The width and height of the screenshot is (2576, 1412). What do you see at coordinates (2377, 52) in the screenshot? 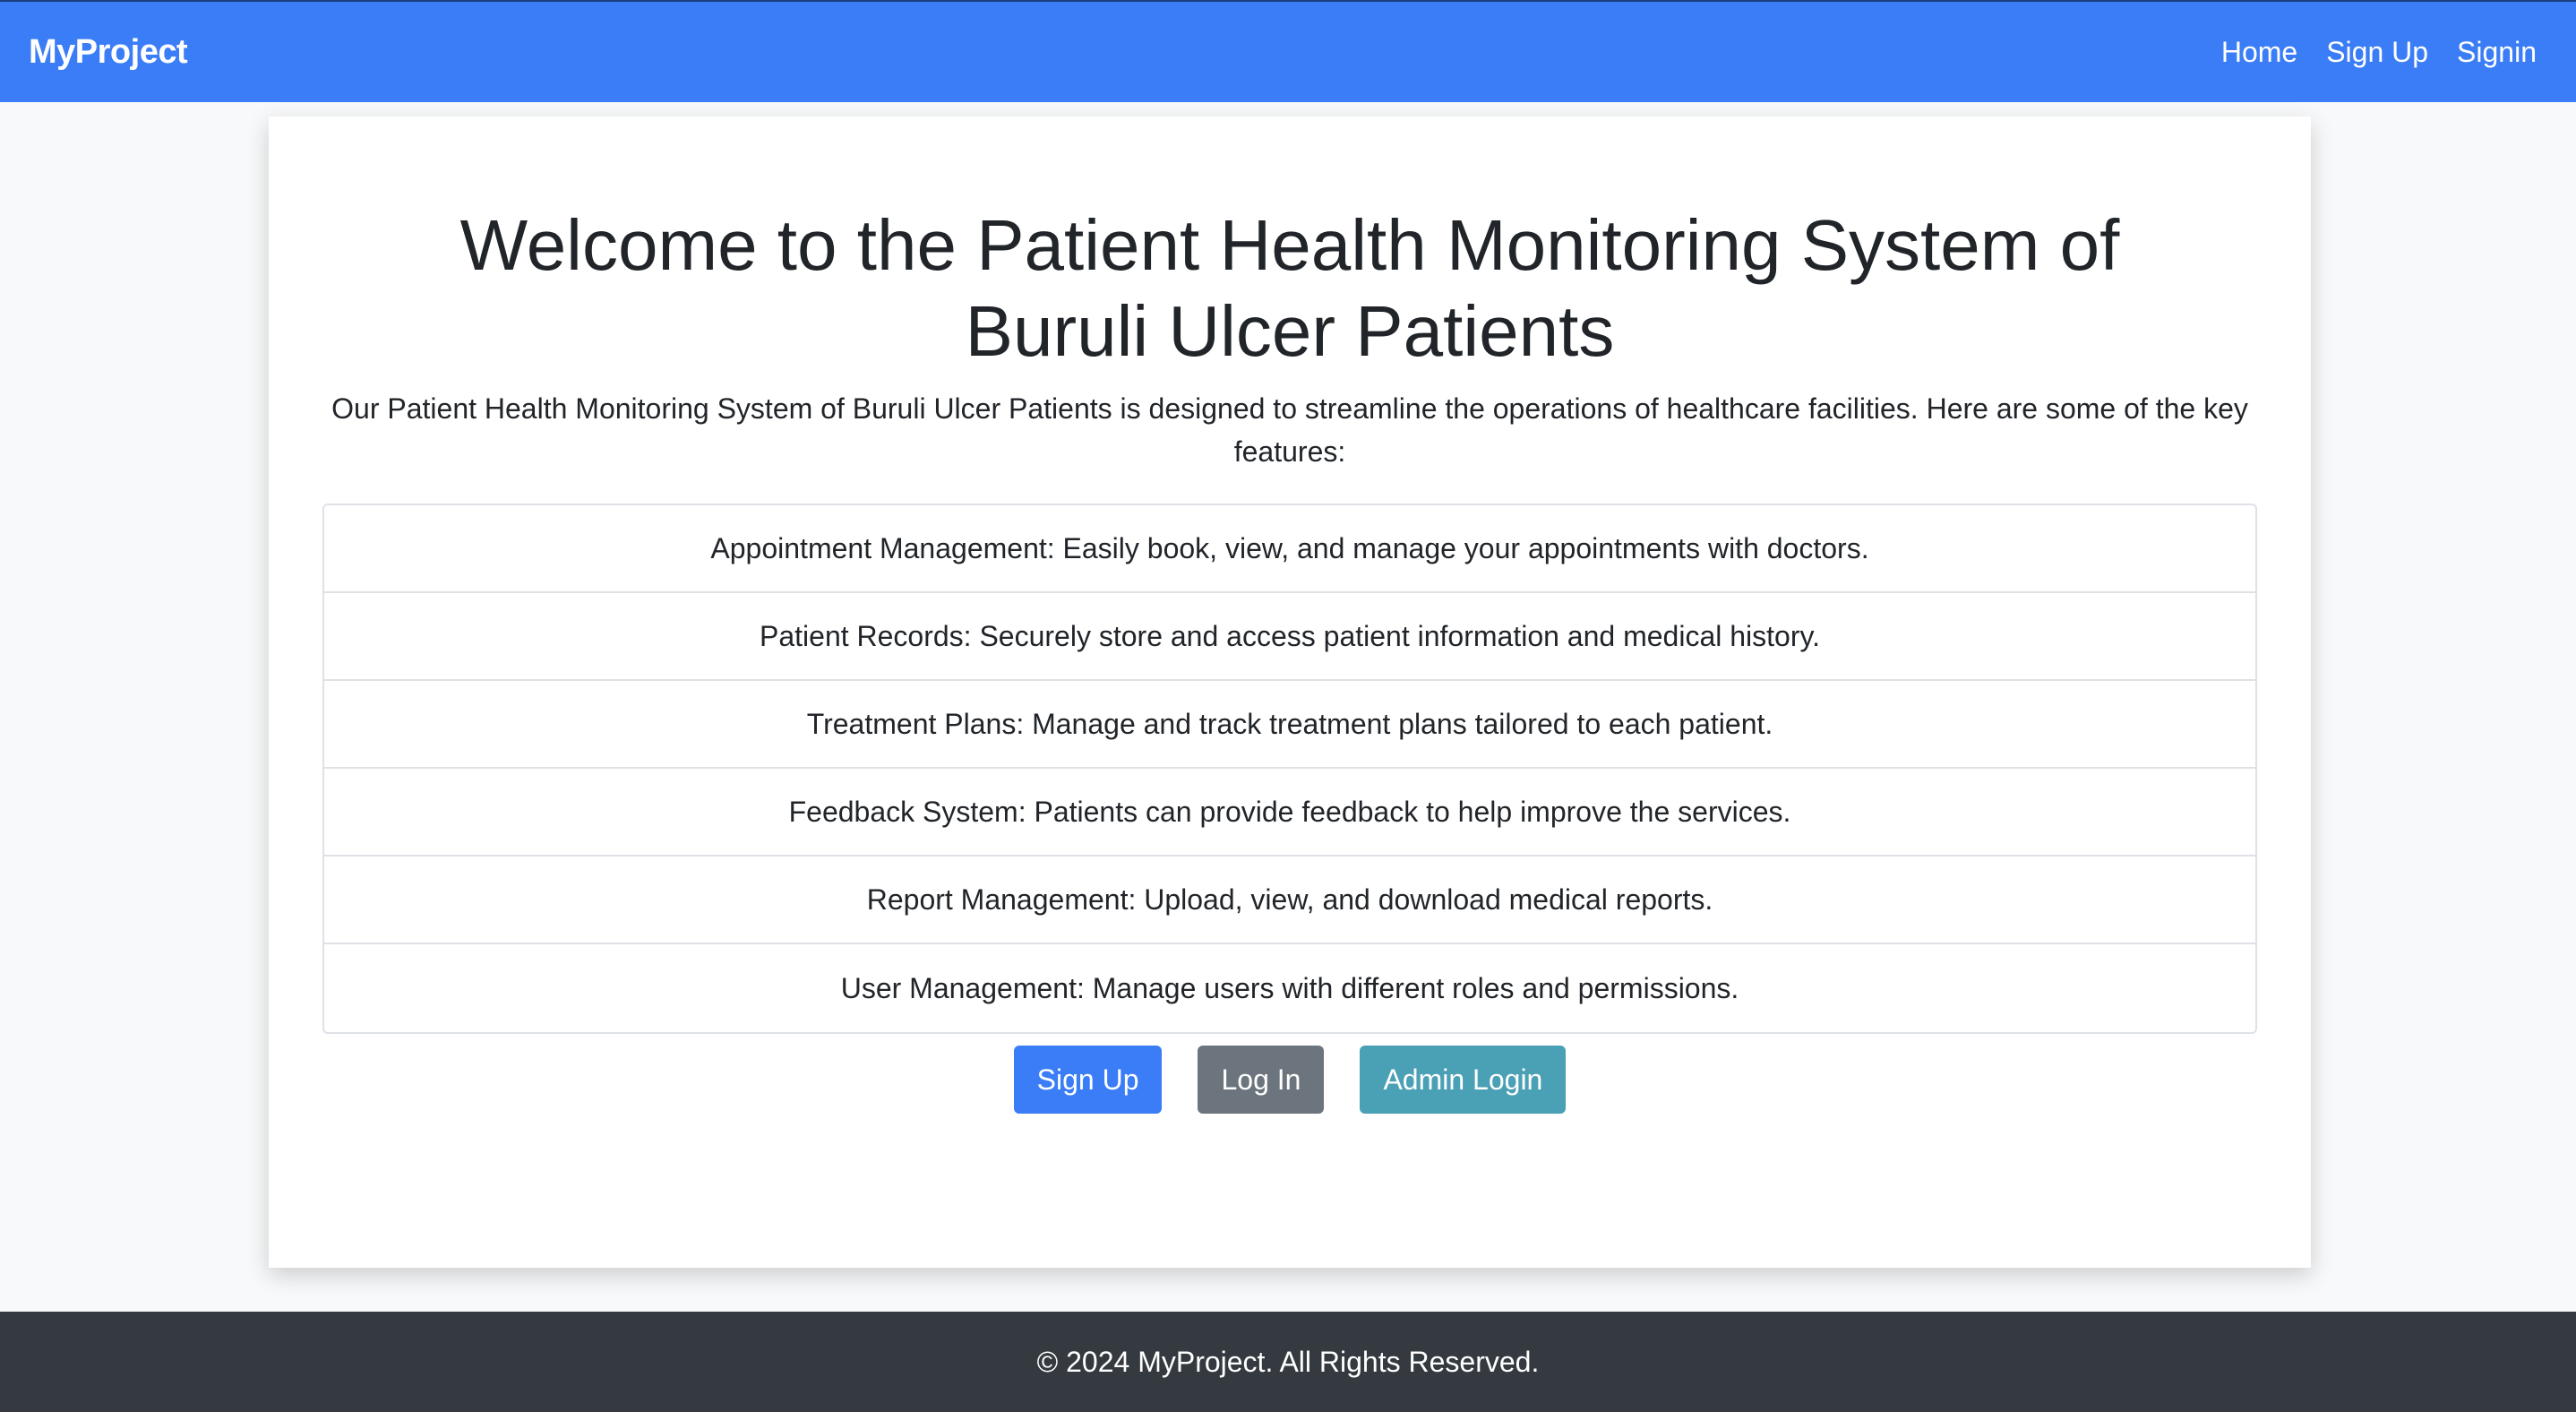
I see `nav-signup-link: Sign Up` at bounding box center [2377, 52].